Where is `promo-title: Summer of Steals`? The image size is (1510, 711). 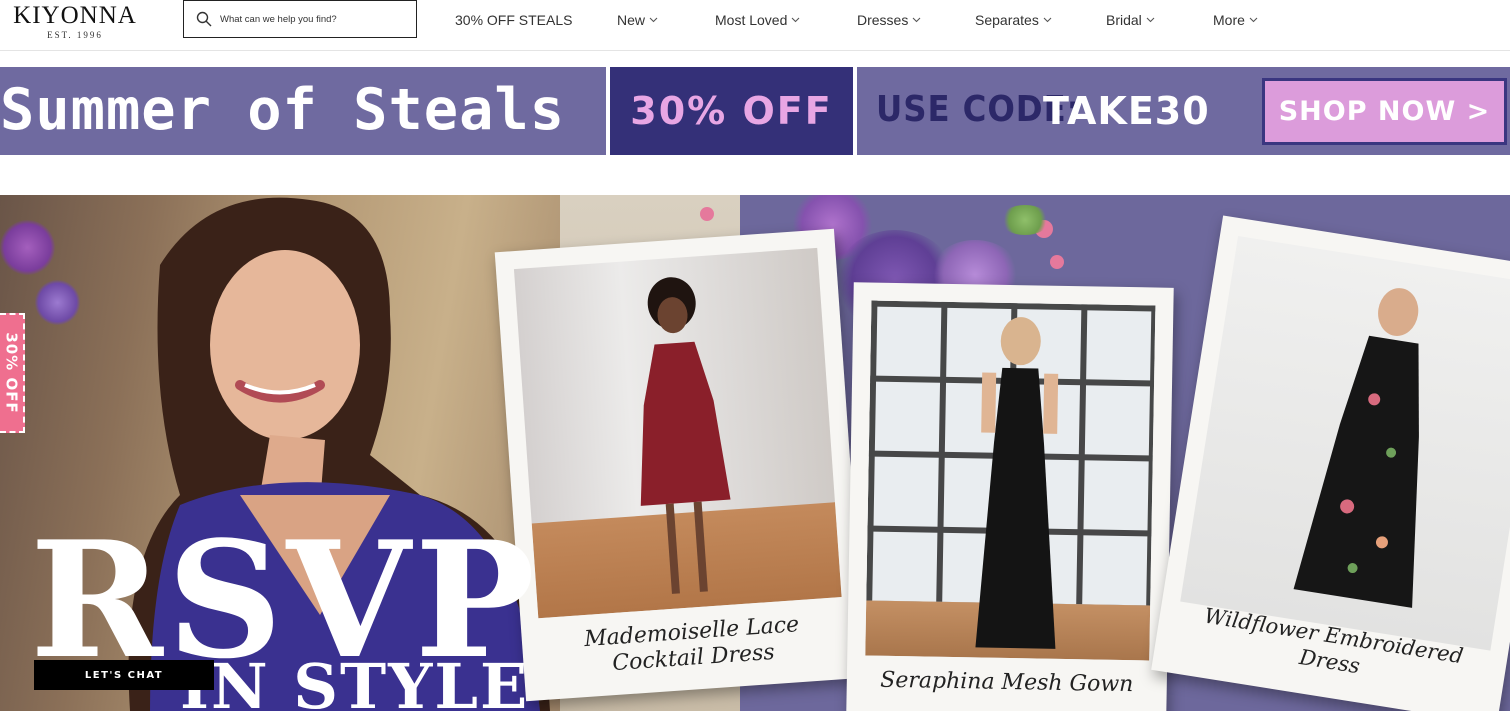 promo-title: Summer of Steals is located at coordinates (283, 110).